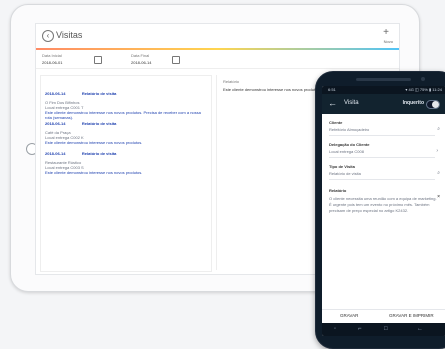  What do you see at coordinates (438, 197) in the screenshot?
I see `clear-icon: ×` at bounding box center [438, 197].